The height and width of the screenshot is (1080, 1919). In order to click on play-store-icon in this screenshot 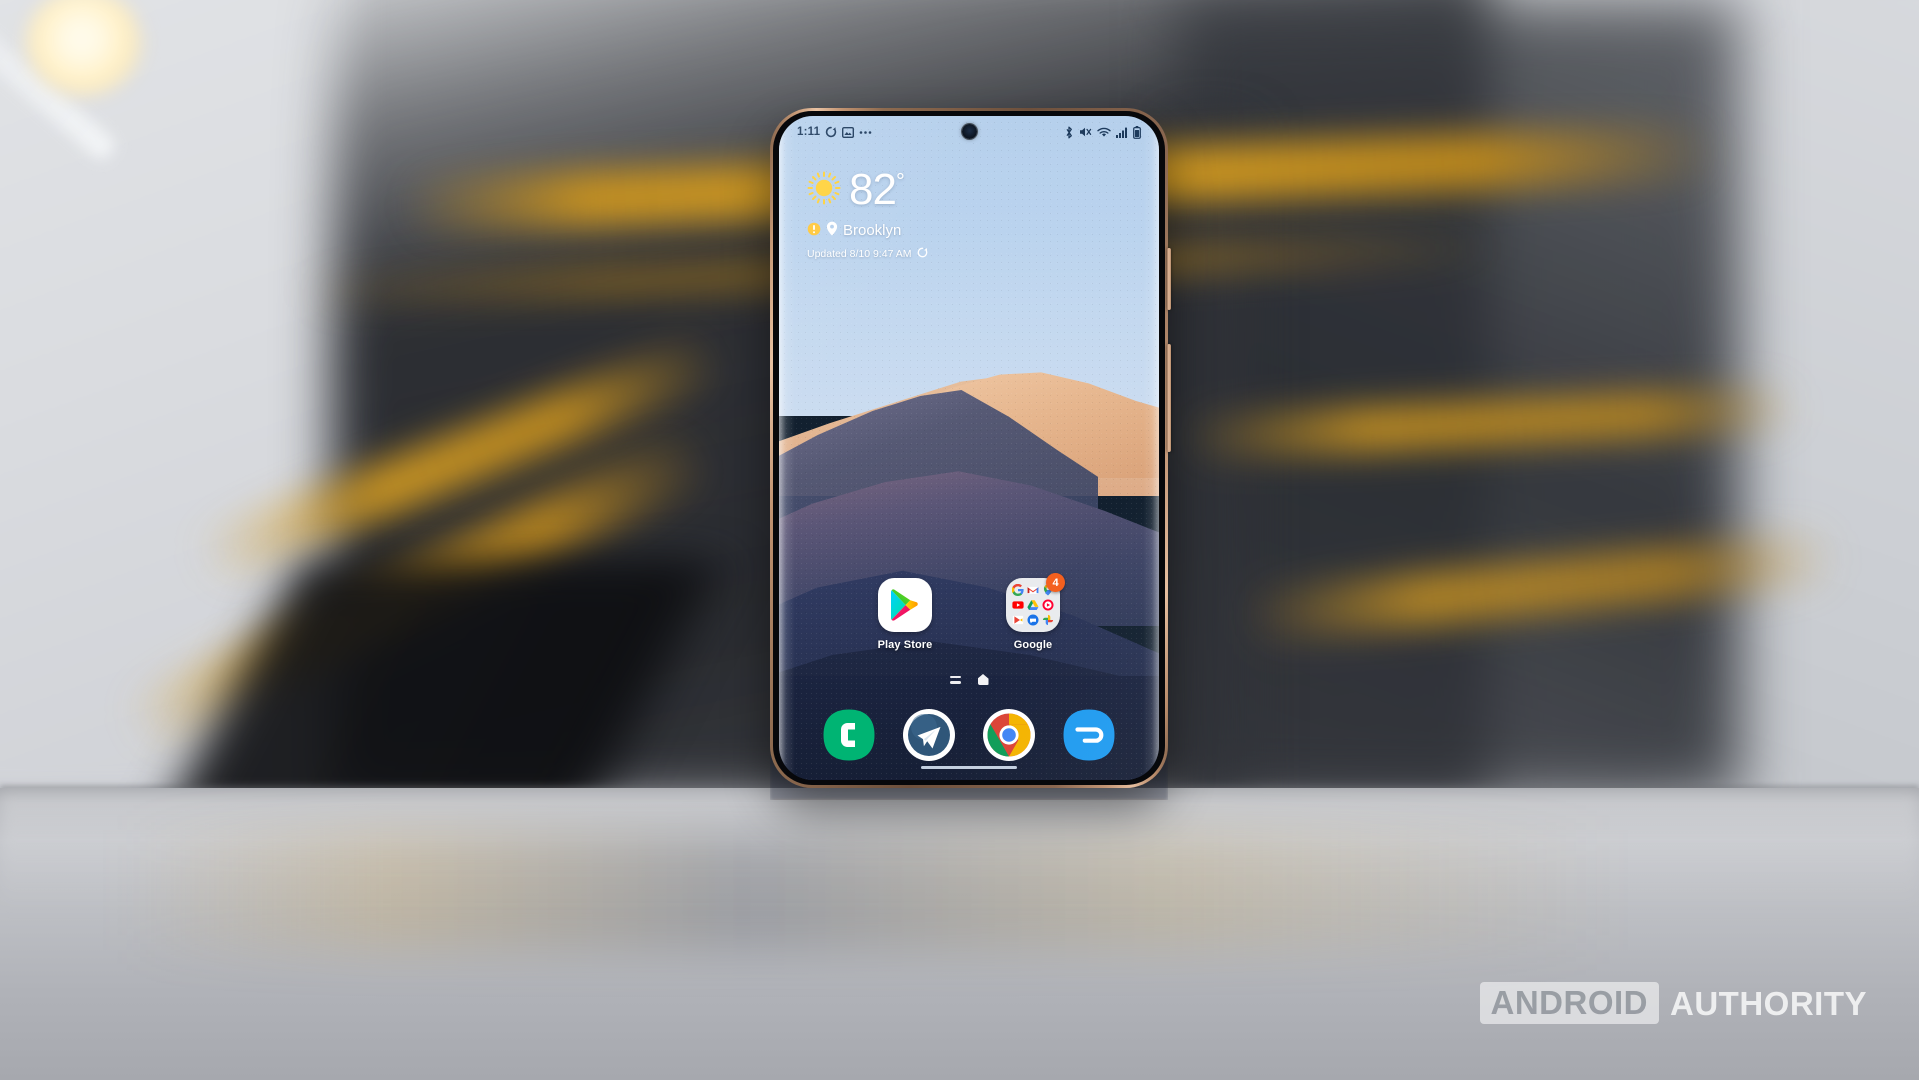, I will do `click(905, 605)`.